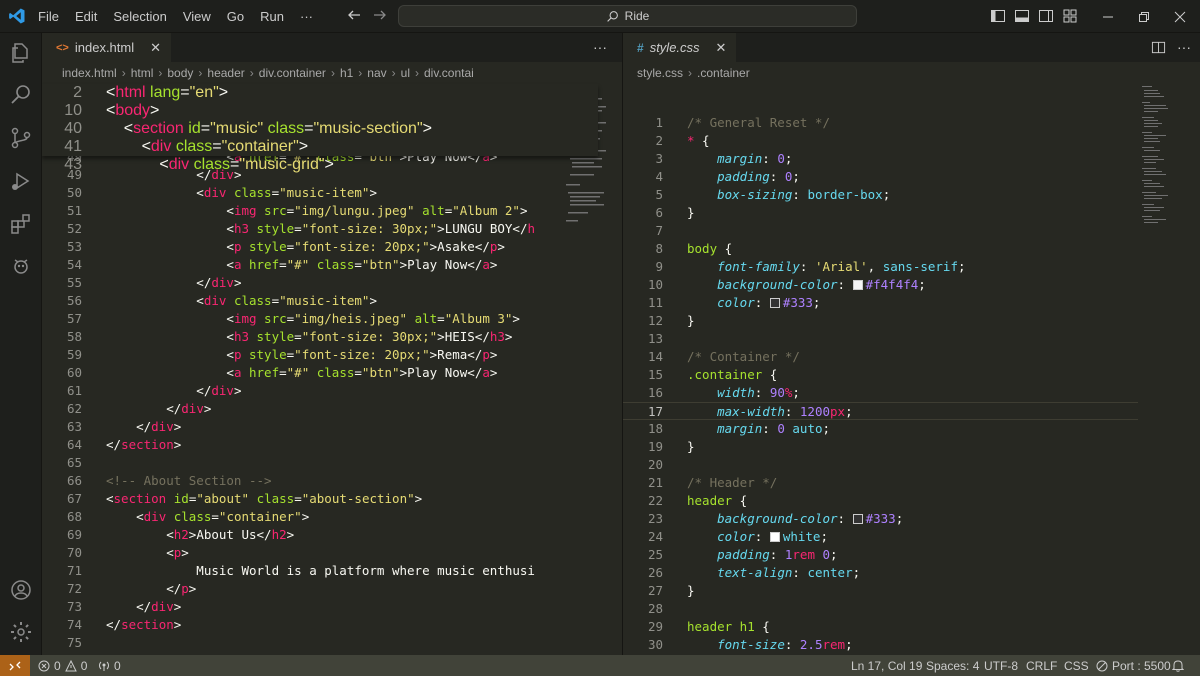  What do you see at coordinates (600, 47) in the screenshot?
I see `editor-more-actions: ···` at bounding box center [600, 47].